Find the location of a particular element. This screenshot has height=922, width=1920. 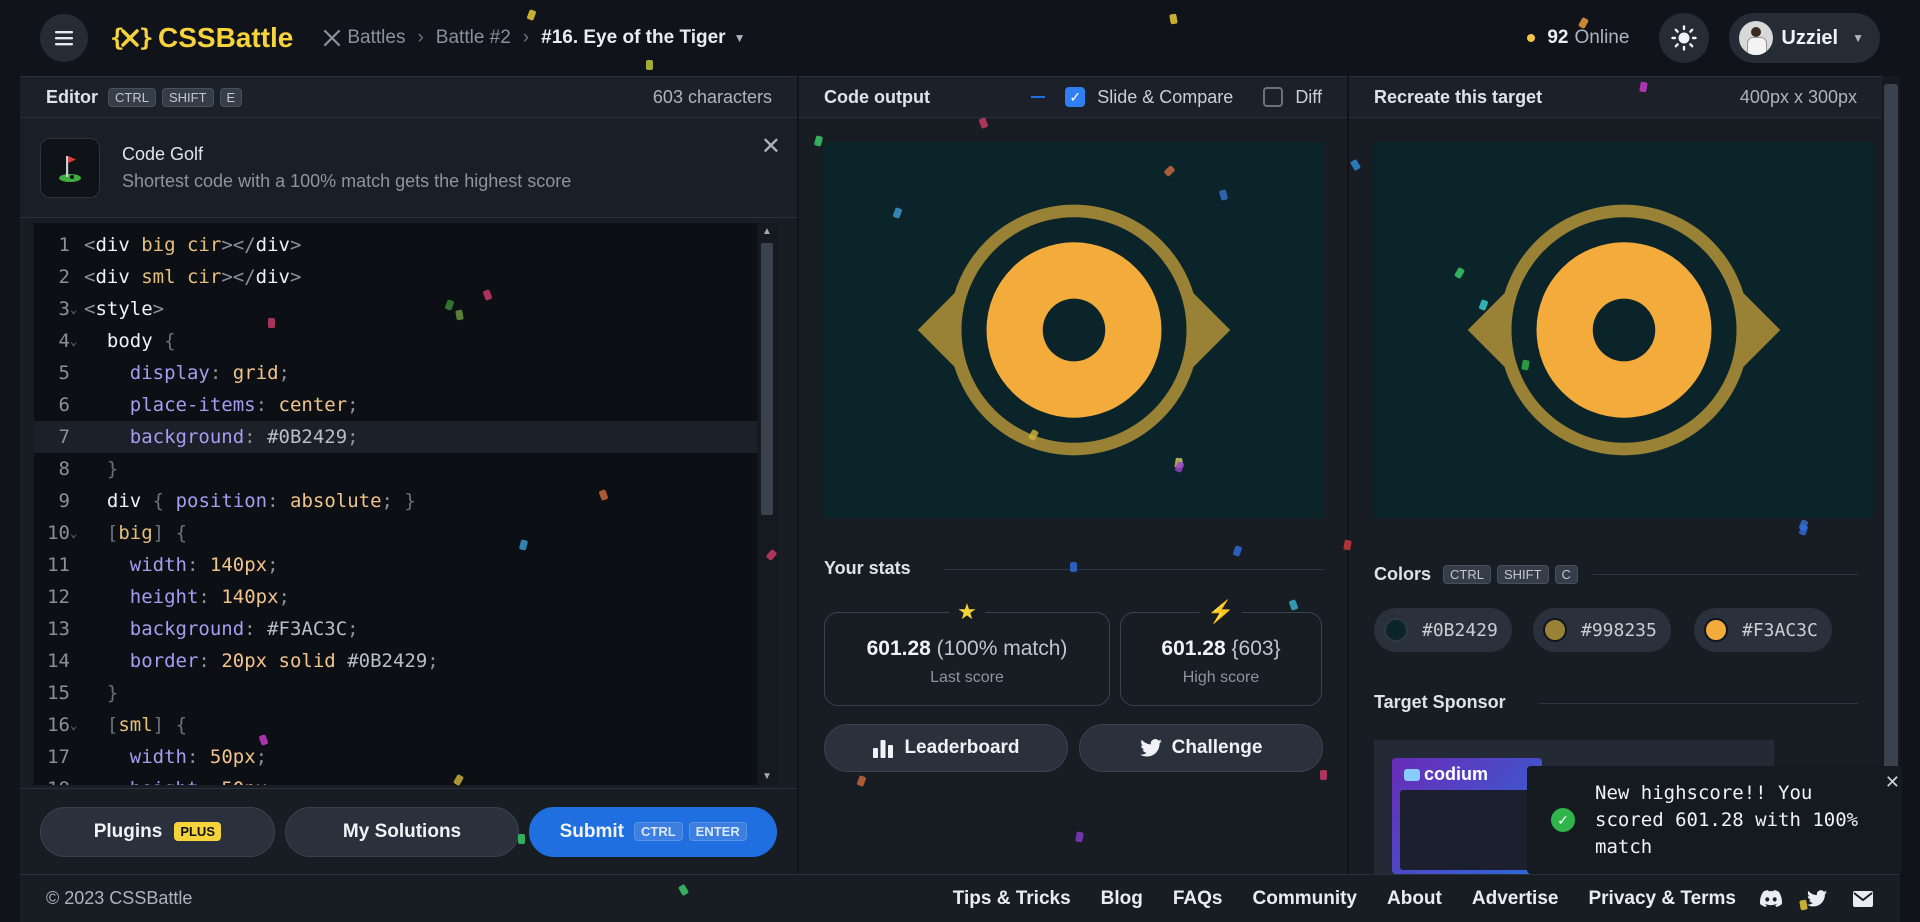

user-menu-button: Uzziel ▼ is located at coordinates (1804, 38).